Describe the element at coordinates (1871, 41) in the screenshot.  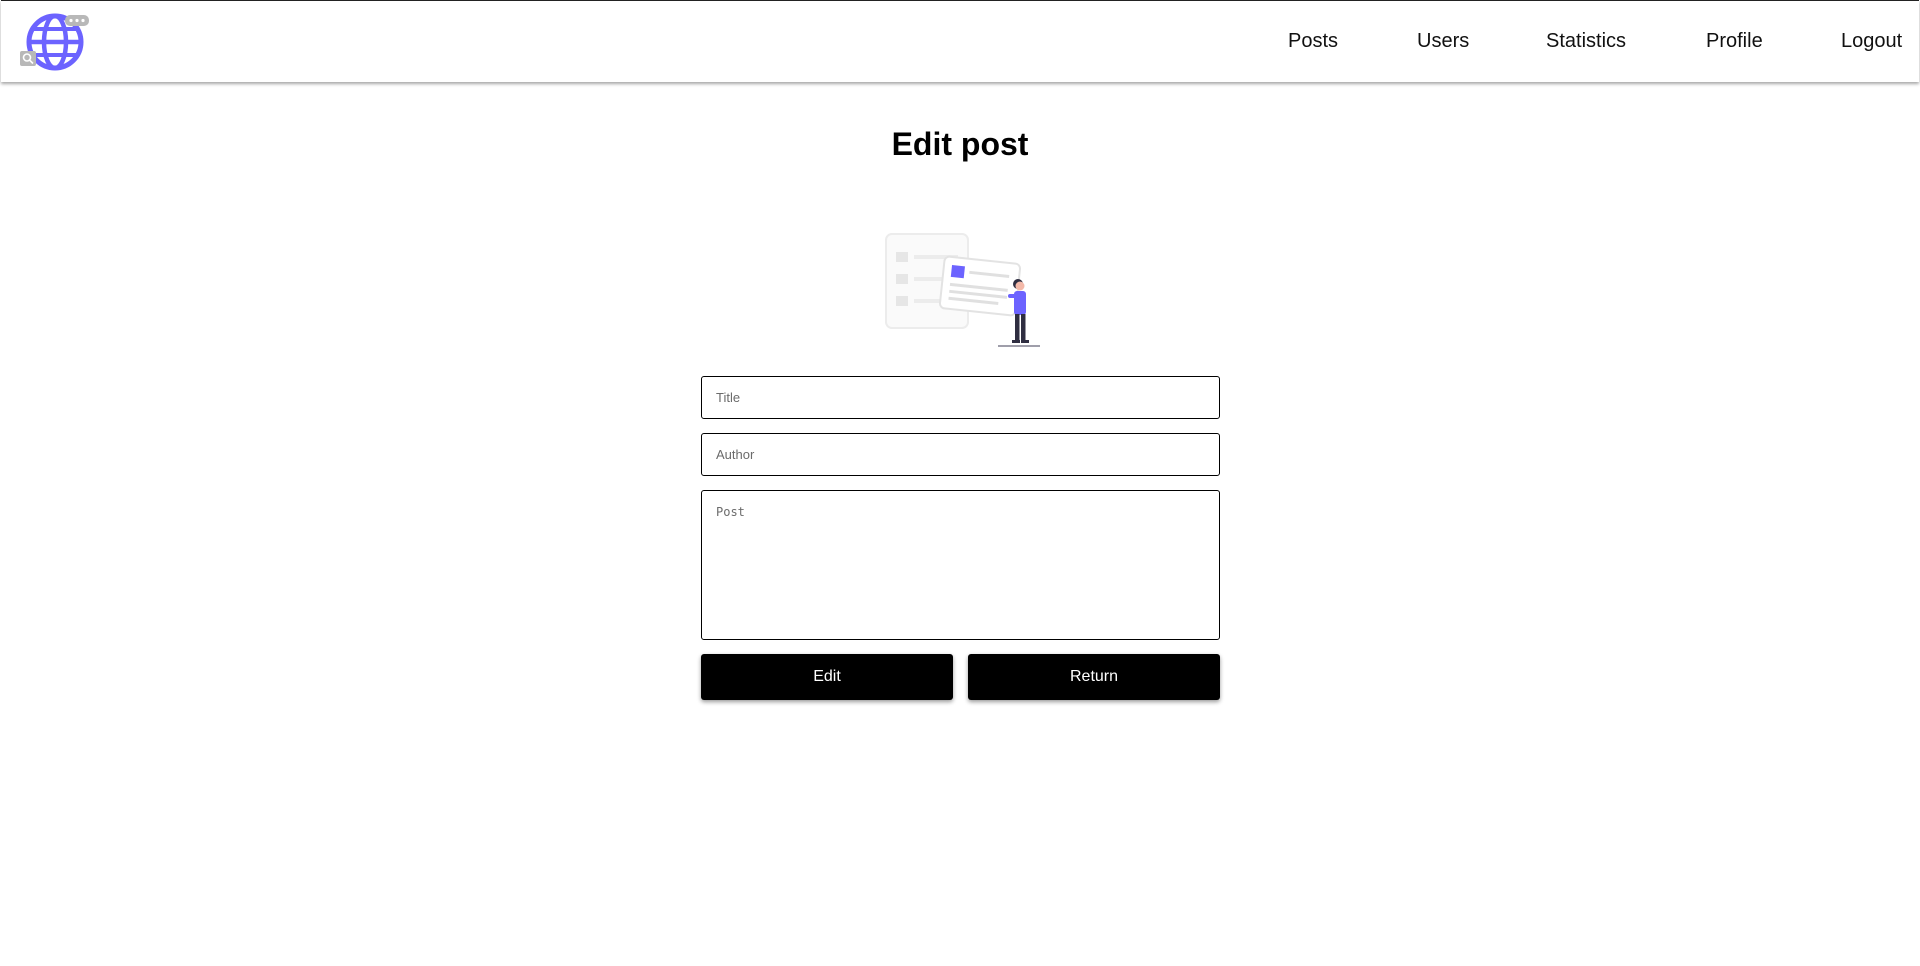
I see `nav-link-logout: Logout` at that location.